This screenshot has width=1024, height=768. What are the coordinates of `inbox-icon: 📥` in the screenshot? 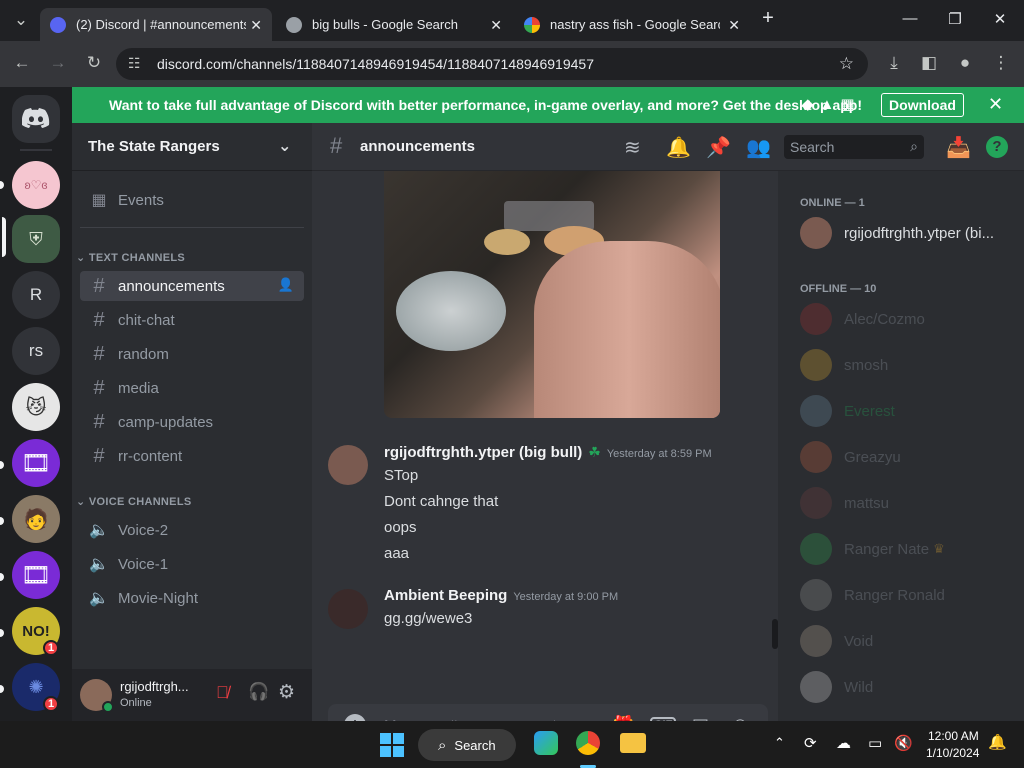 It's located at (958, 147).